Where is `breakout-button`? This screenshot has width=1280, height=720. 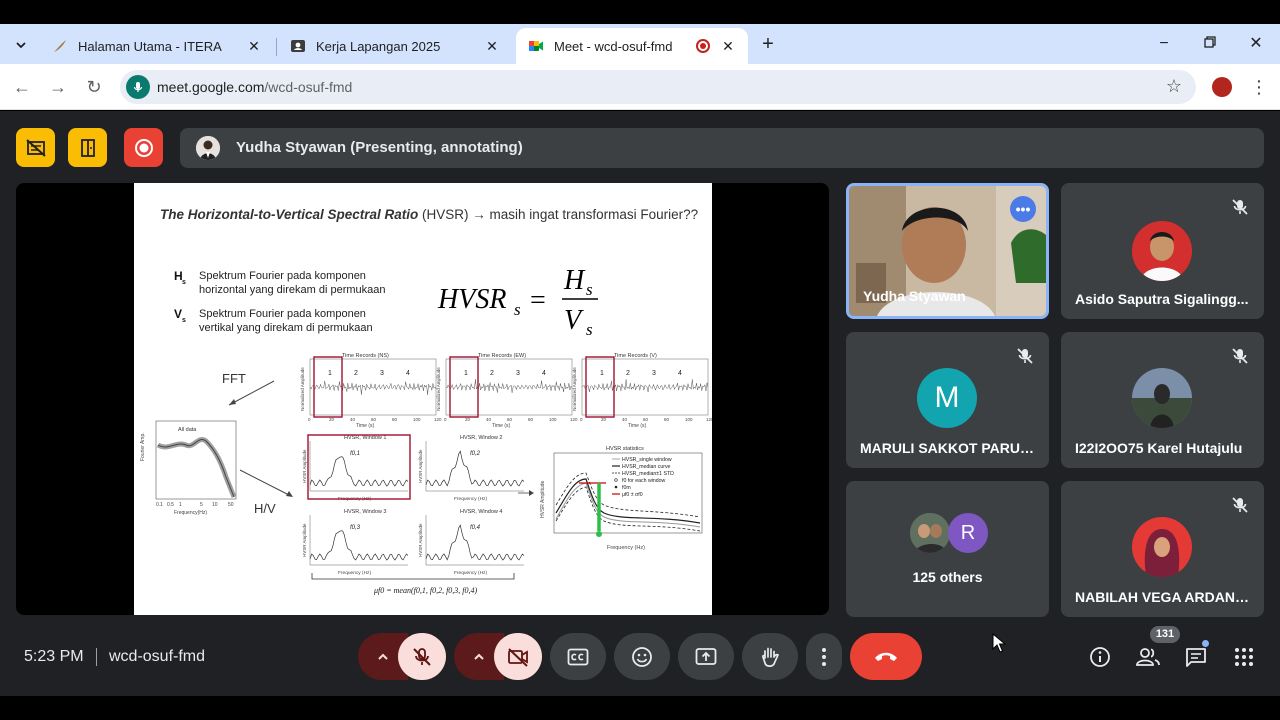 breakout-button is located at coordinates (87, 147).